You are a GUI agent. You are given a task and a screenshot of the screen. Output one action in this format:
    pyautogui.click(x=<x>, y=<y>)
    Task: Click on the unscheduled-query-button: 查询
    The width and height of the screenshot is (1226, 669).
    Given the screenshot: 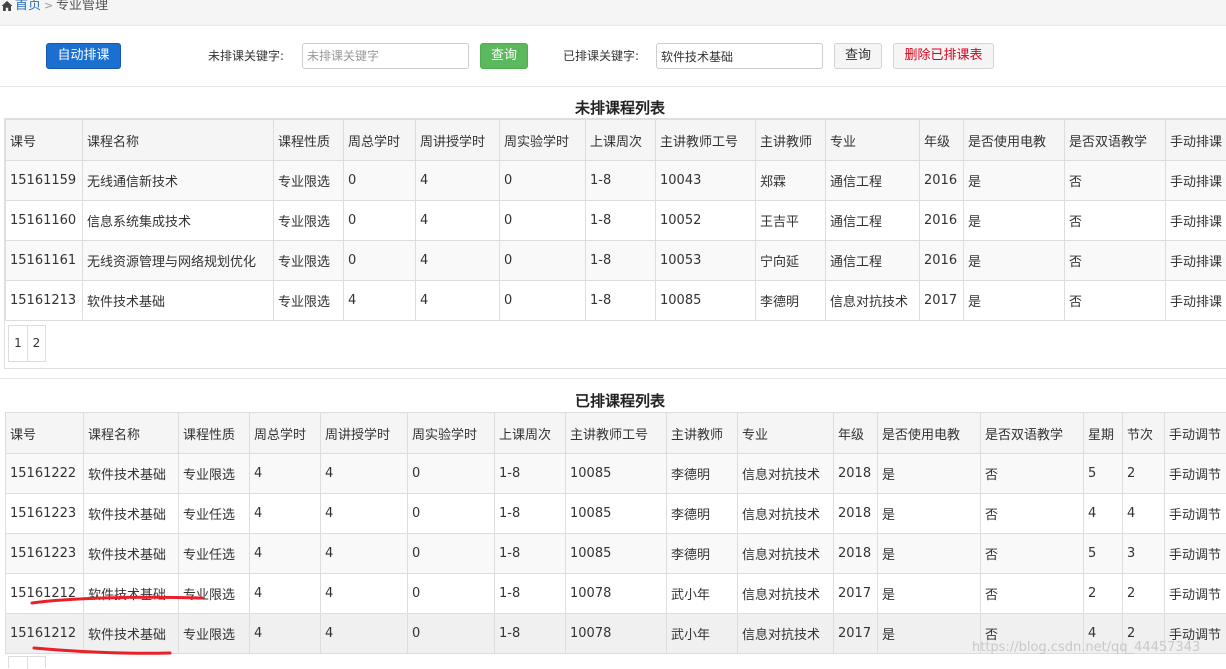 What is the action you would take?
    pyautogui.click(x=504, y=56)
    